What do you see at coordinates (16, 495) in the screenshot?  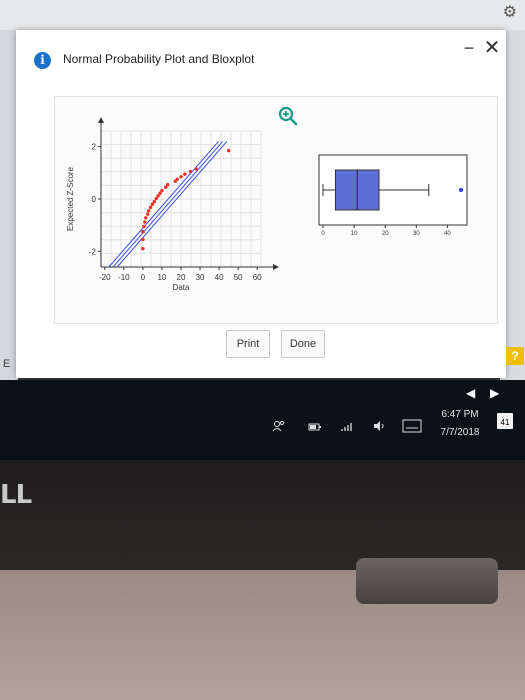 I see `brand-logo: LL` at bounding box center [16, 495].